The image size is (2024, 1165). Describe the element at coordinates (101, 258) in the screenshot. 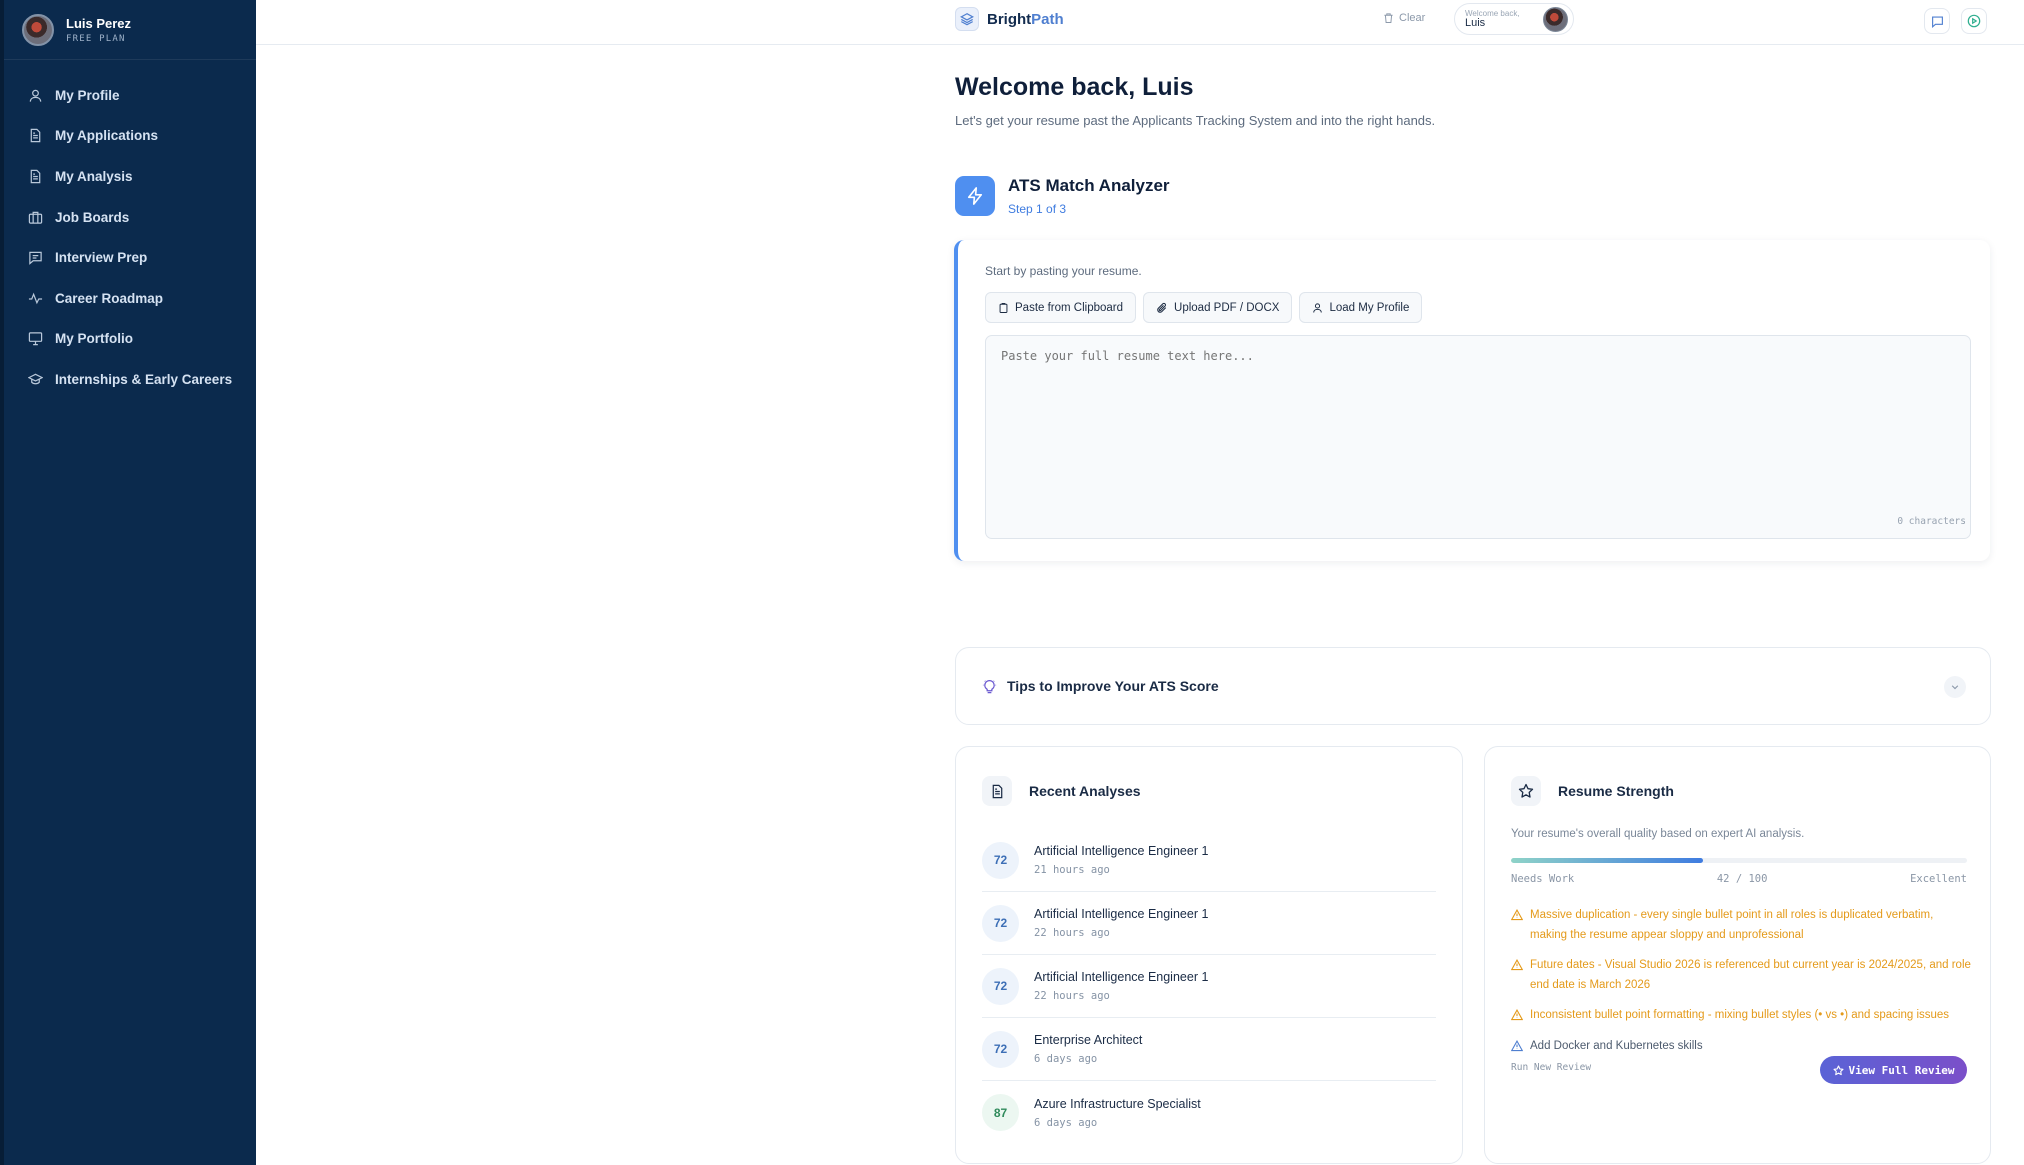

I see `sidebar-item-label: Interview Prep` at that location.